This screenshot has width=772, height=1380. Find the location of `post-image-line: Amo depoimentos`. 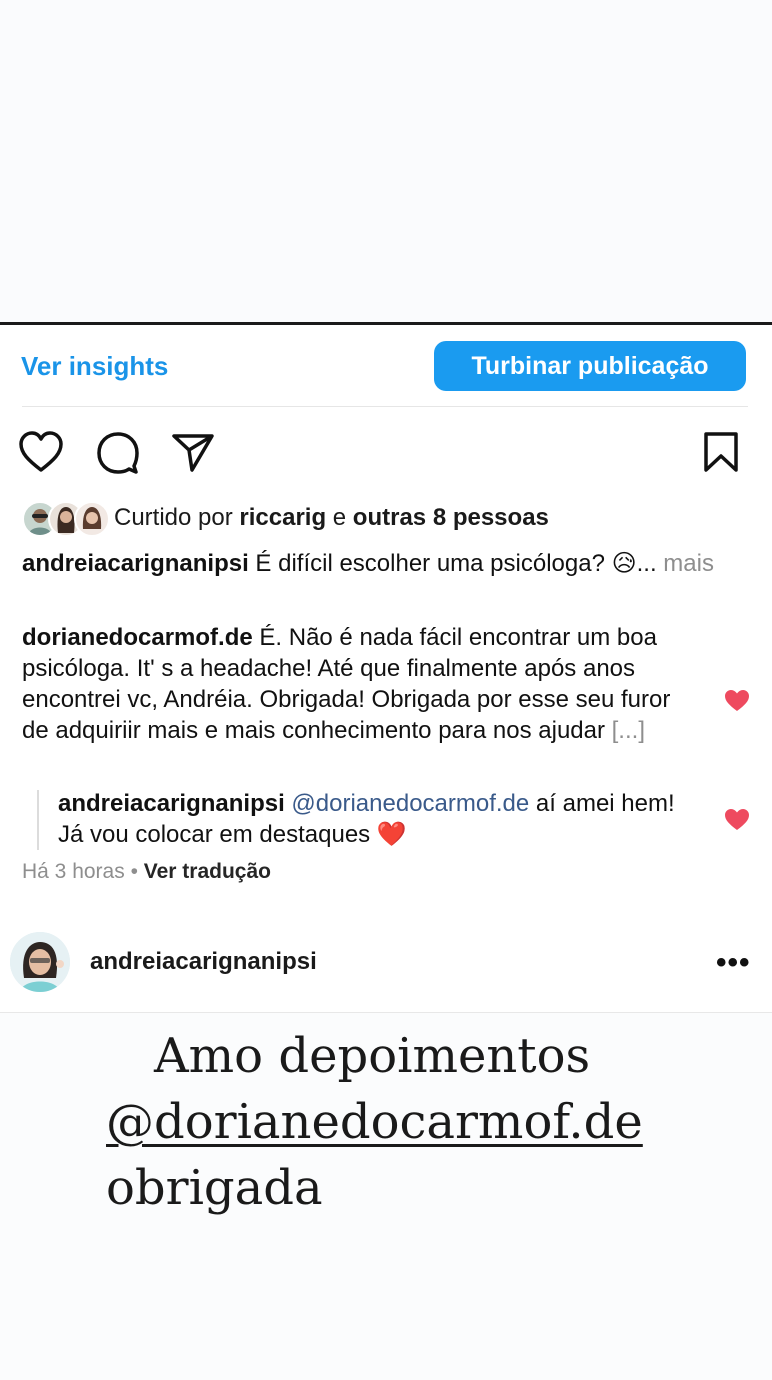

post-image-line: Amo depoimentos is located at coordinates (372, 1056).